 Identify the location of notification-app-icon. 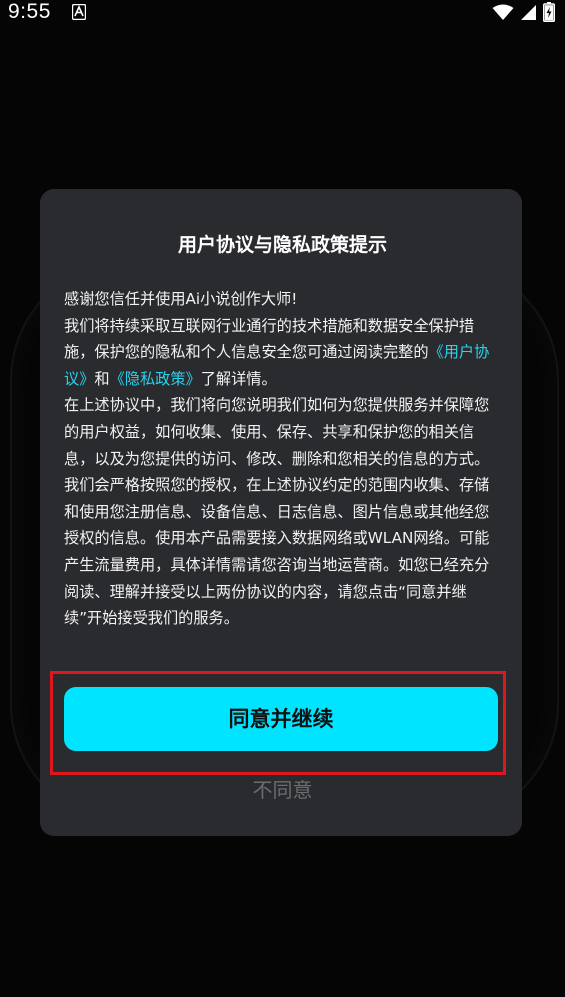
(79, 12).